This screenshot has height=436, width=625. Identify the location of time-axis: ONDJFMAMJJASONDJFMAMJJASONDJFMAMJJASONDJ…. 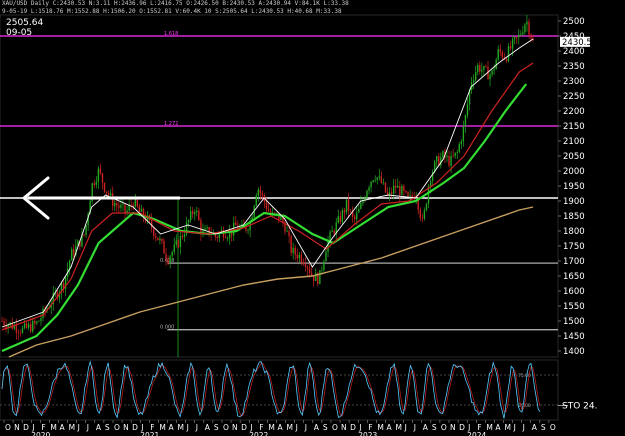
(279, 428).